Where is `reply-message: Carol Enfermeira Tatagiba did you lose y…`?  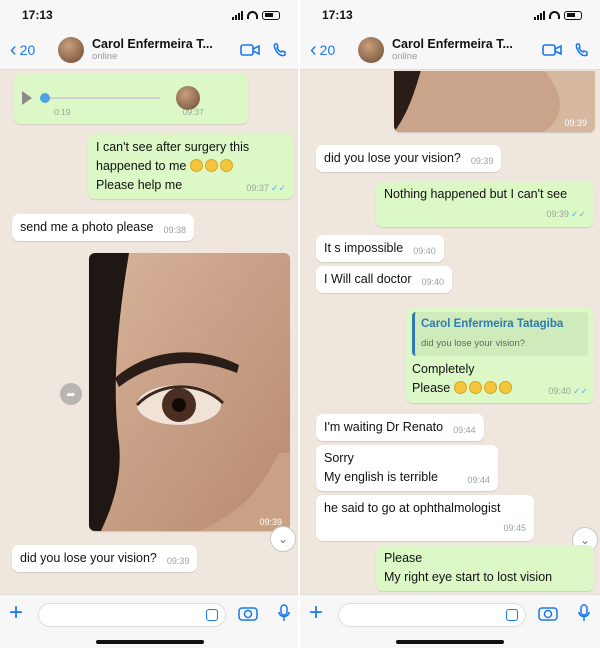 reply-message: Carol Enfermeira Tatagiba did you lose y… is located at coordinates (500, 355).